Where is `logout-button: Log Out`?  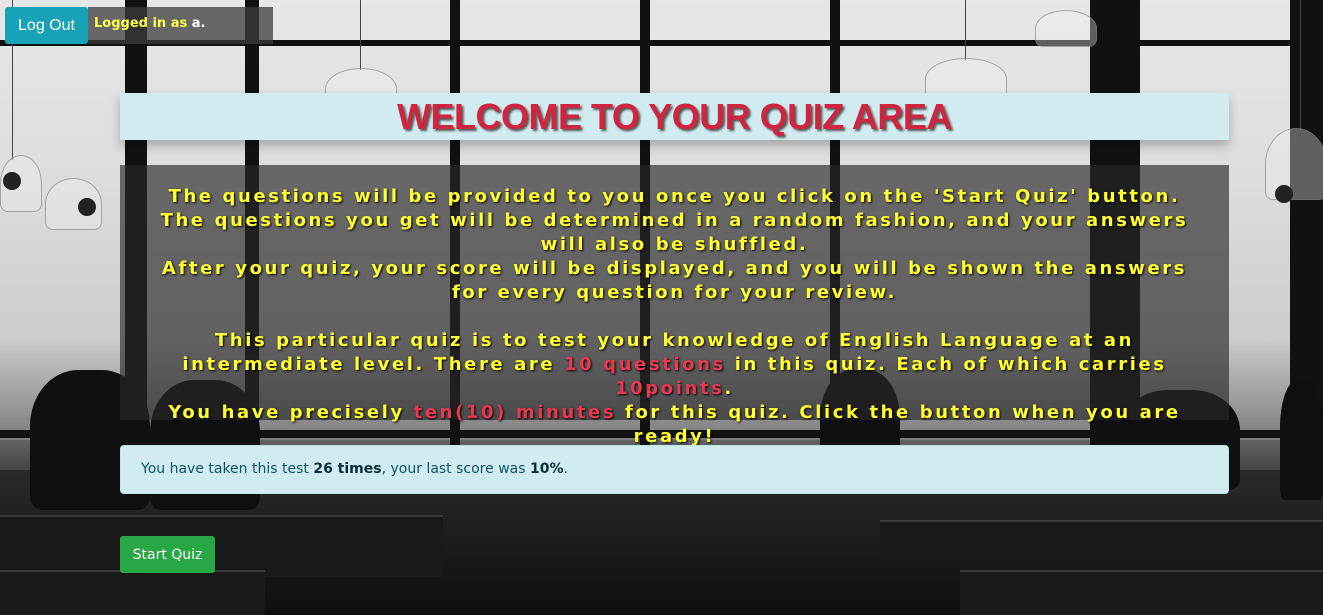
logout-button: Log Out is located at coordinates (46, 25).